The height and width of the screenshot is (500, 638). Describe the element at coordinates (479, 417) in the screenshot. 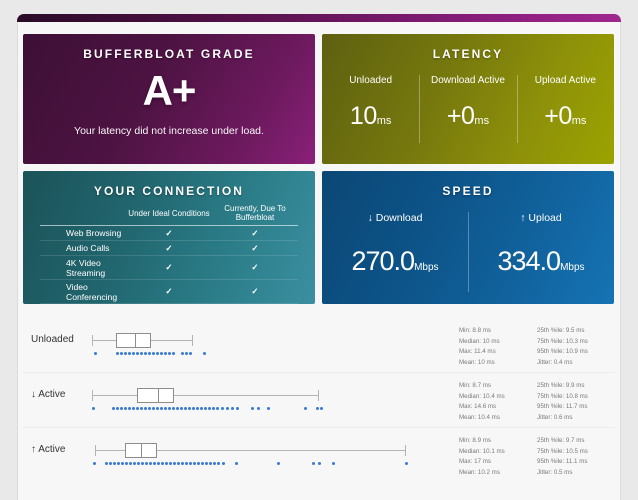

I see `stat-line: Mean: 10.4 ms` at that location.